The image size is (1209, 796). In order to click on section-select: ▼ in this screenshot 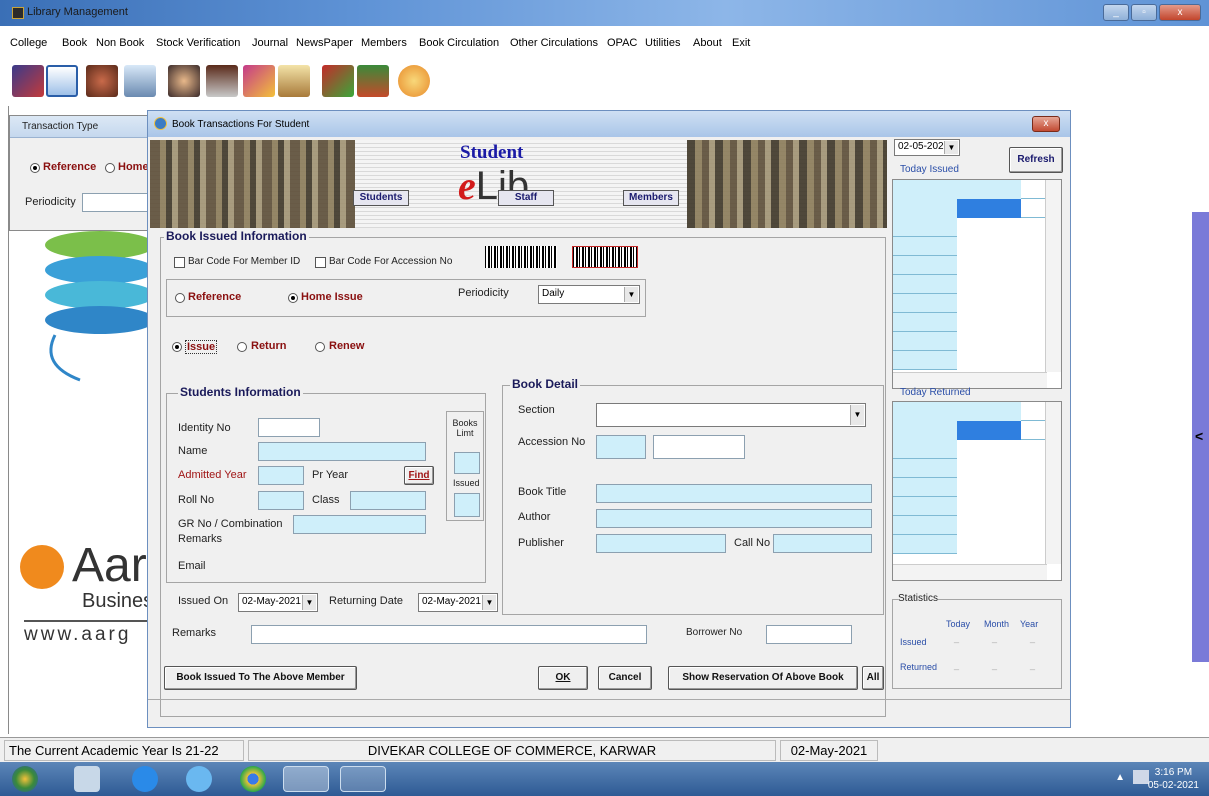, I will do `click(731, 415)`.